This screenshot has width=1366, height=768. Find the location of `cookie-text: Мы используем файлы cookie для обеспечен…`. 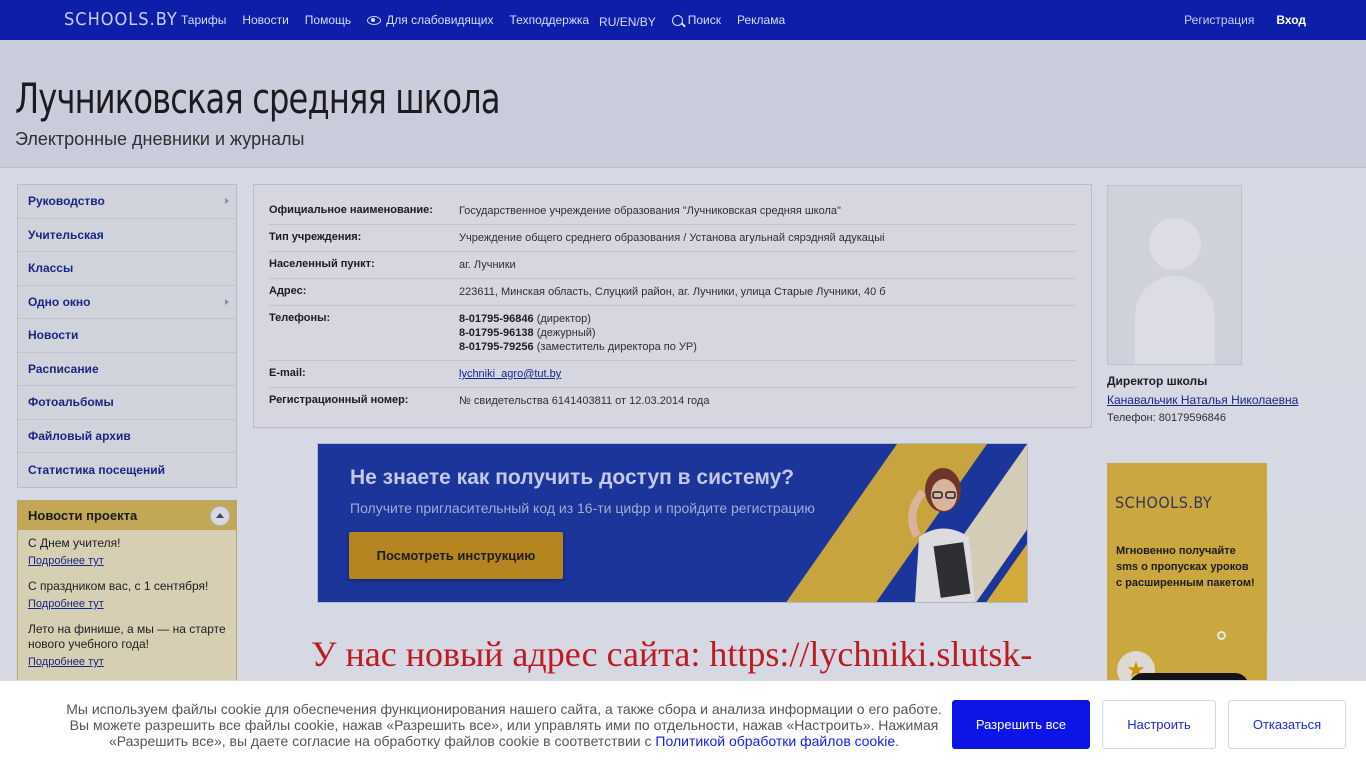

cookie-text: Мы используем файлы cookie для обеспечен… is located at coordinates (504, 725).